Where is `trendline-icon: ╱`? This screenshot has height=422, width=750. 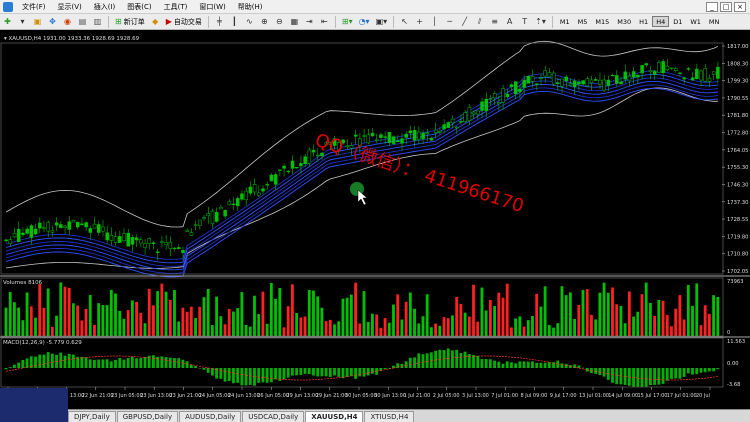 trendline-icon: ╱ is located at coordinates (464, 21).